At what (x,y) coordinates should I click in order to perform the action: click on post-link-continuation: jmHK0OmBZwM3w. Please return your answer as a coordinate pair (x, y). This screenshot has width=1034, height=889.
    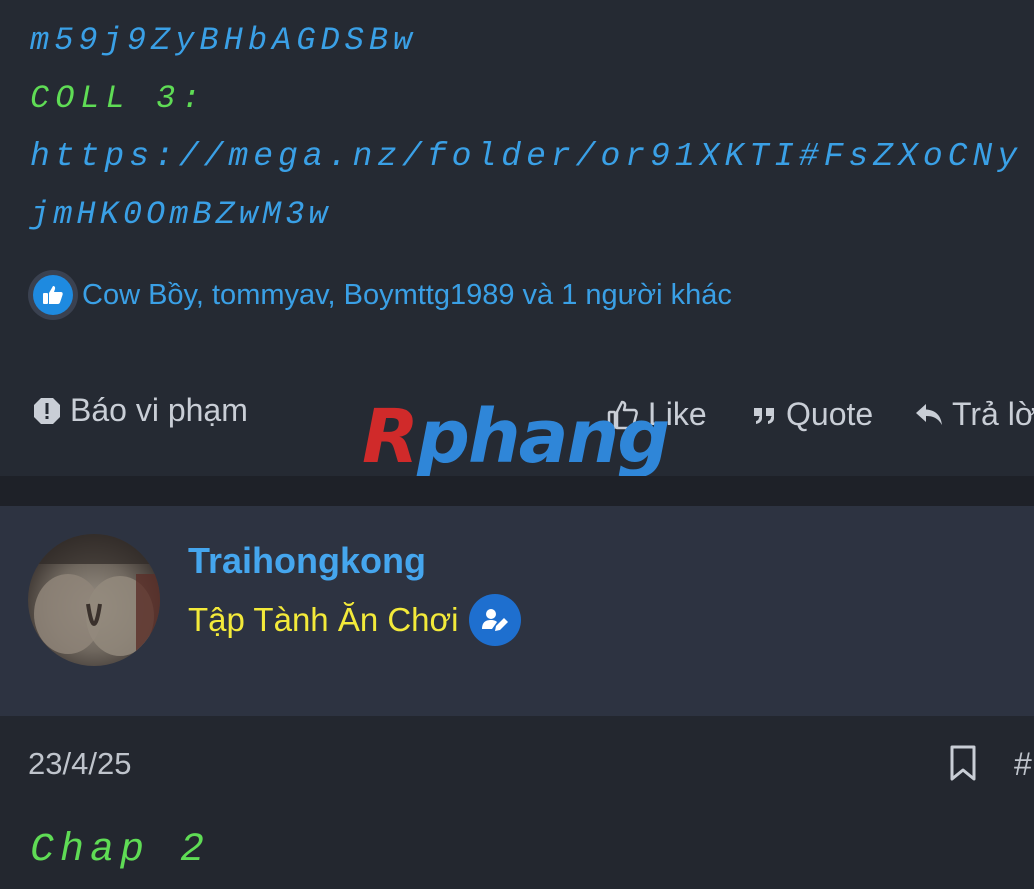
    Looking at the image, I should click on (181, 214).